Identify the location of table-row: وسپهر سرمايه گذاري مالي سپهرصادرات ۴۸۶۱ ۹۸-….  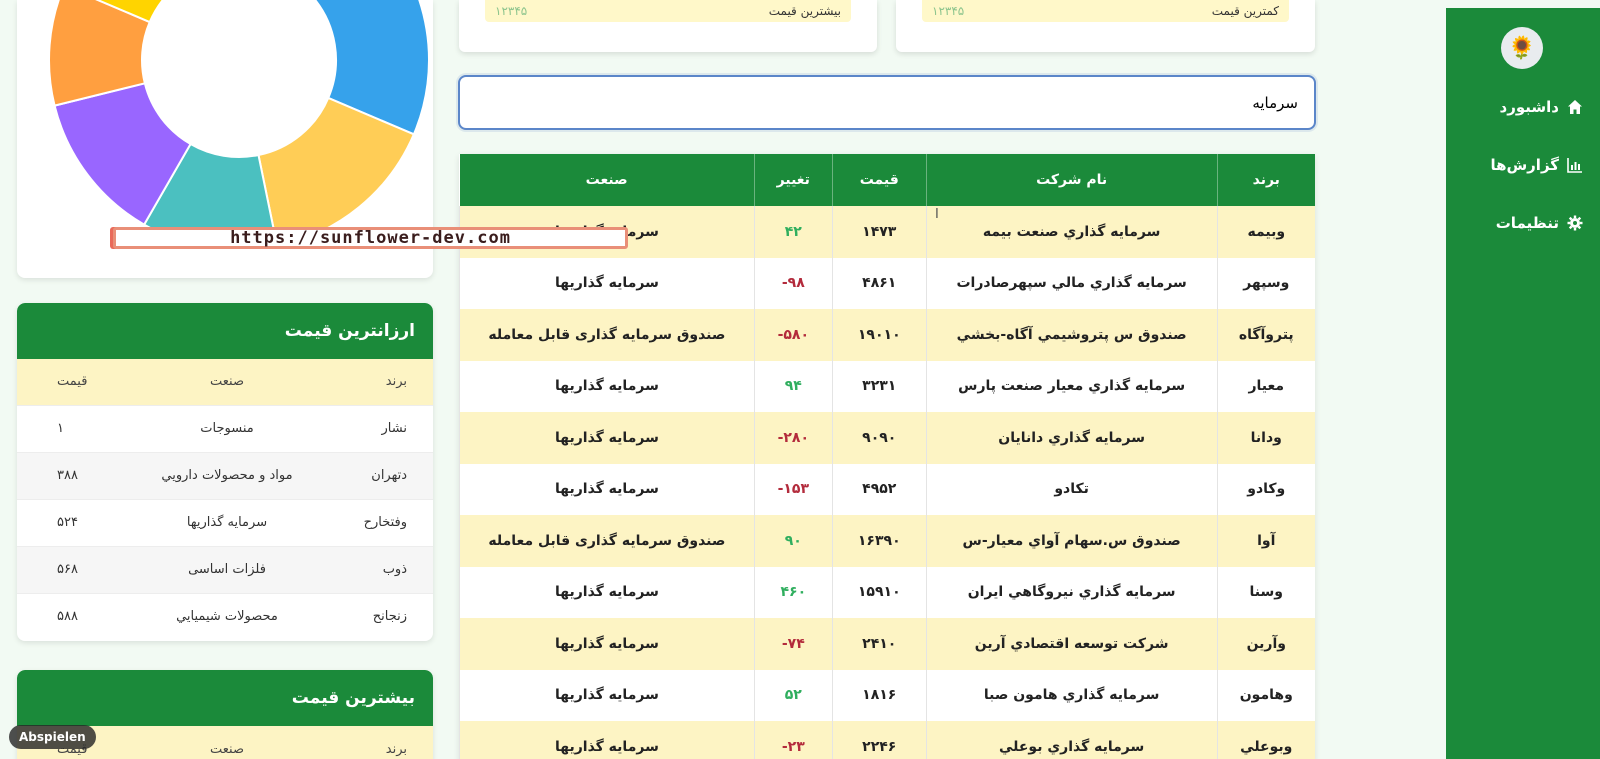
(887, 283).